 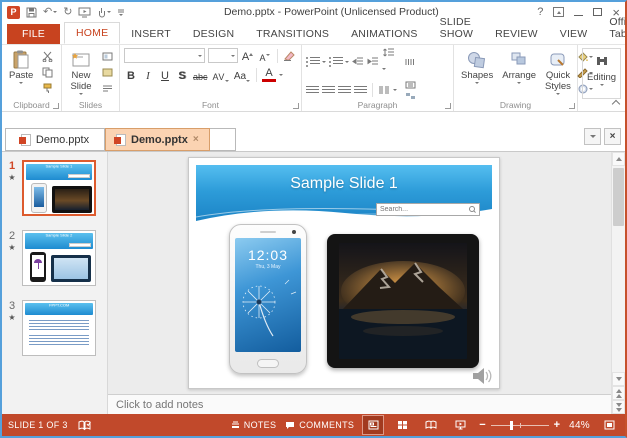 What do you see at coordinates (402, 425) in the screenshot?
I see `slide-sorter-view-button` at bounding box center [402, 425].